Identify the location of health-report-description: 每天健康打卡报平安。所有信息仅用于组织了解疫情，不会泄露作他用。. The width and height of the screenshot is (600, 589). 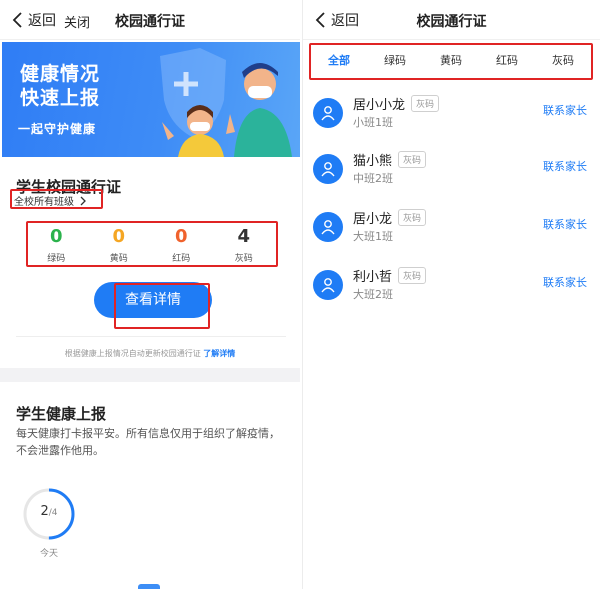
(148, 442).